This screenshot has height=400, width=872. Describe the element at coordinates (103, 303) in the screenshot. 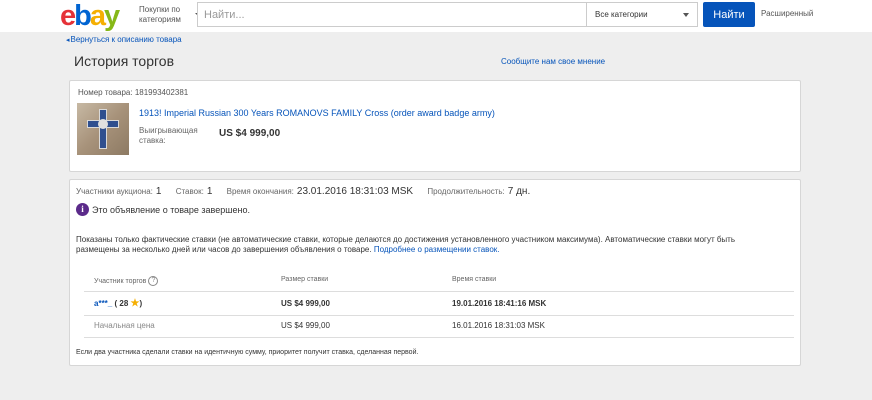

I see `bidder-name: a***_` at that location.